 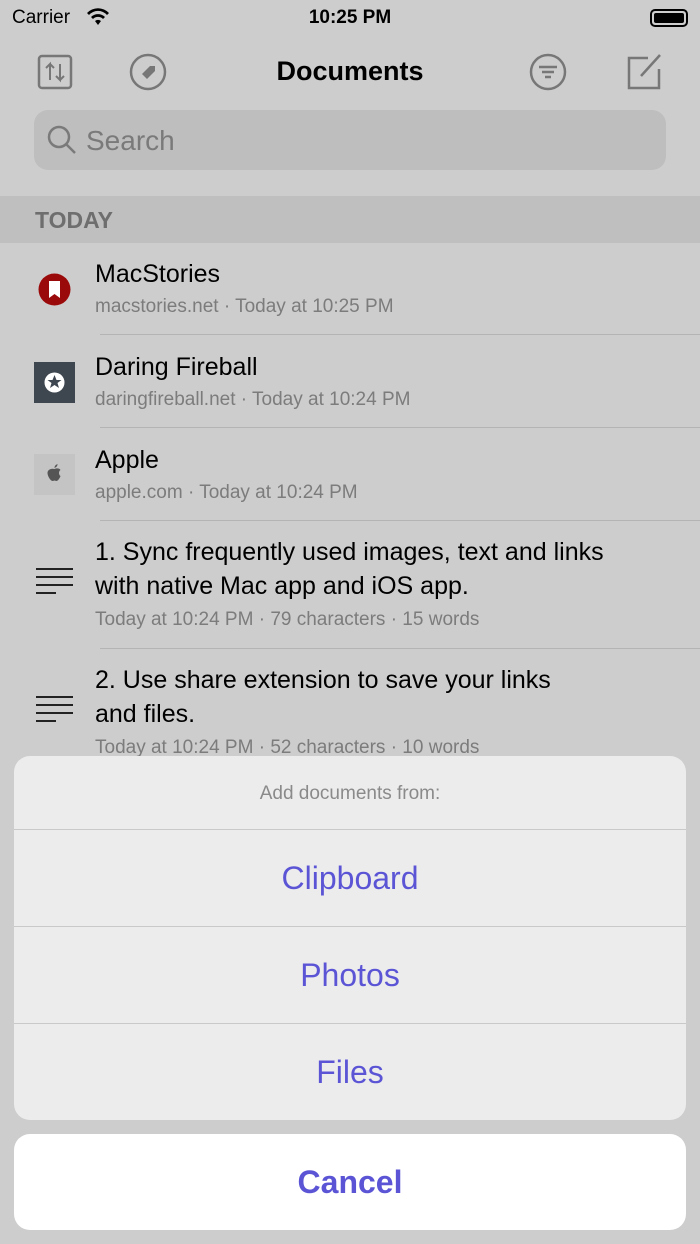 I want to click on photos-button: Photos, so click(x=350, y=975).